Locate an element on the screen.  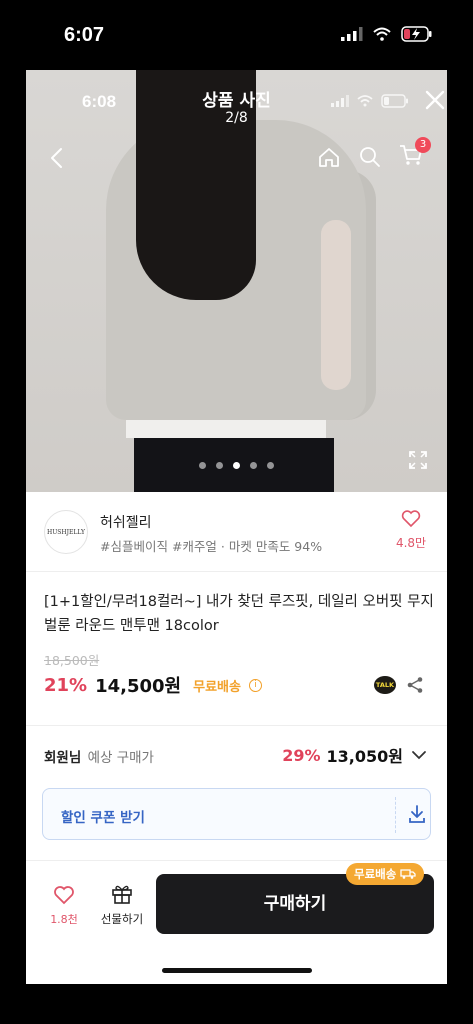
photo-pagination-dots is located at coordinates (236, 465).